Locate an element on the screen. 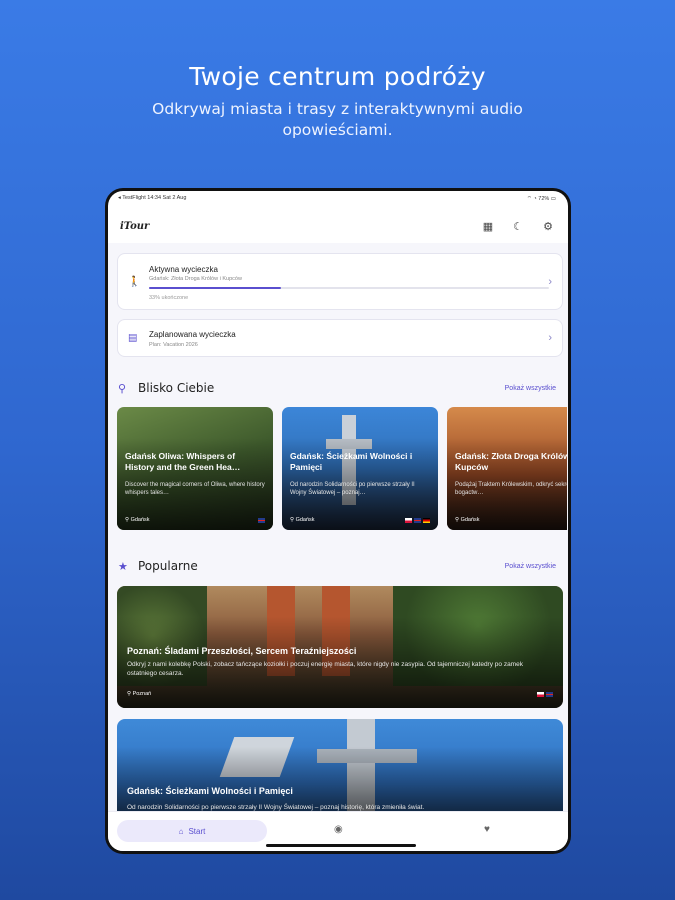 The width and height of the screenshot is (675, 900). trip-progress-bar is located at coordinates (349, 288).